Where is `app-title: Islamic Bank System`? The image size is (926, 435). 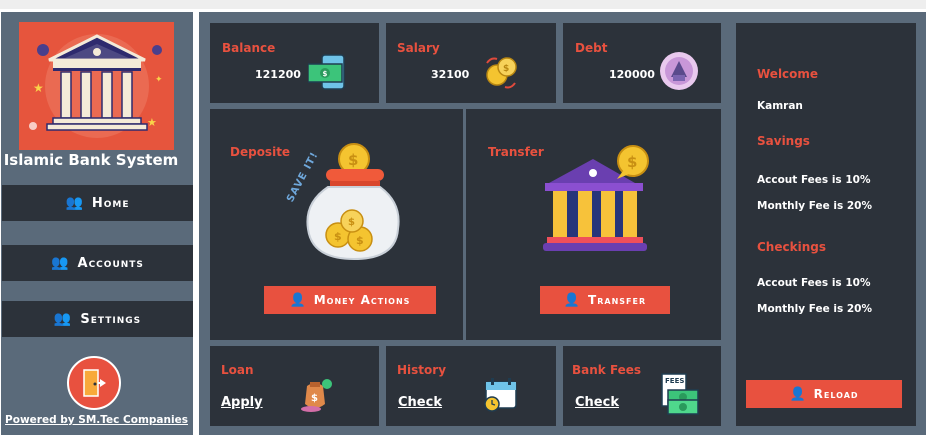
app-title: Islamic Bank System is located at coordinates (91, 160).